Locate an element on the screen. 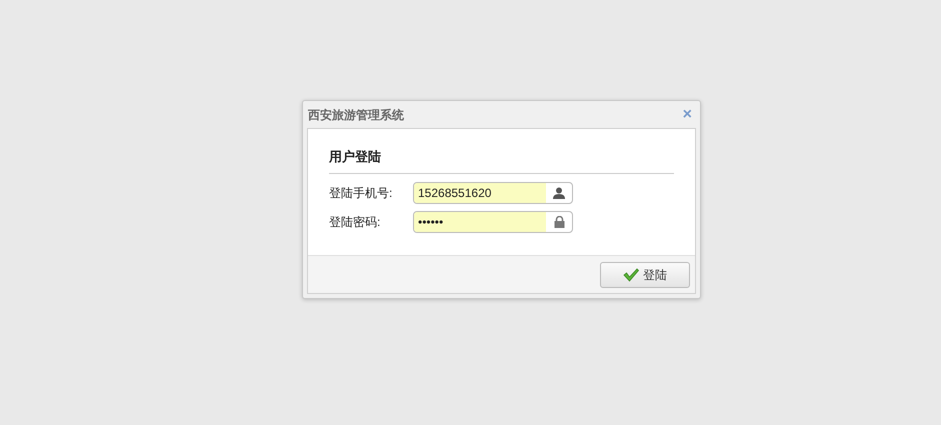 This screenshot has height=425, width=941. lock-icon is located at coordinates (559, 222).